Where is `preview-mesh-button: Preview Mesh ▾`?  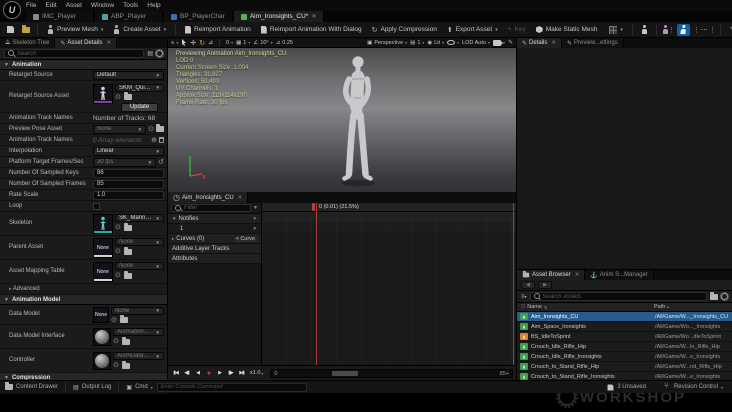
preview-mesh-button: Preview Mesh ▾ is located at coordinates (75, 30).